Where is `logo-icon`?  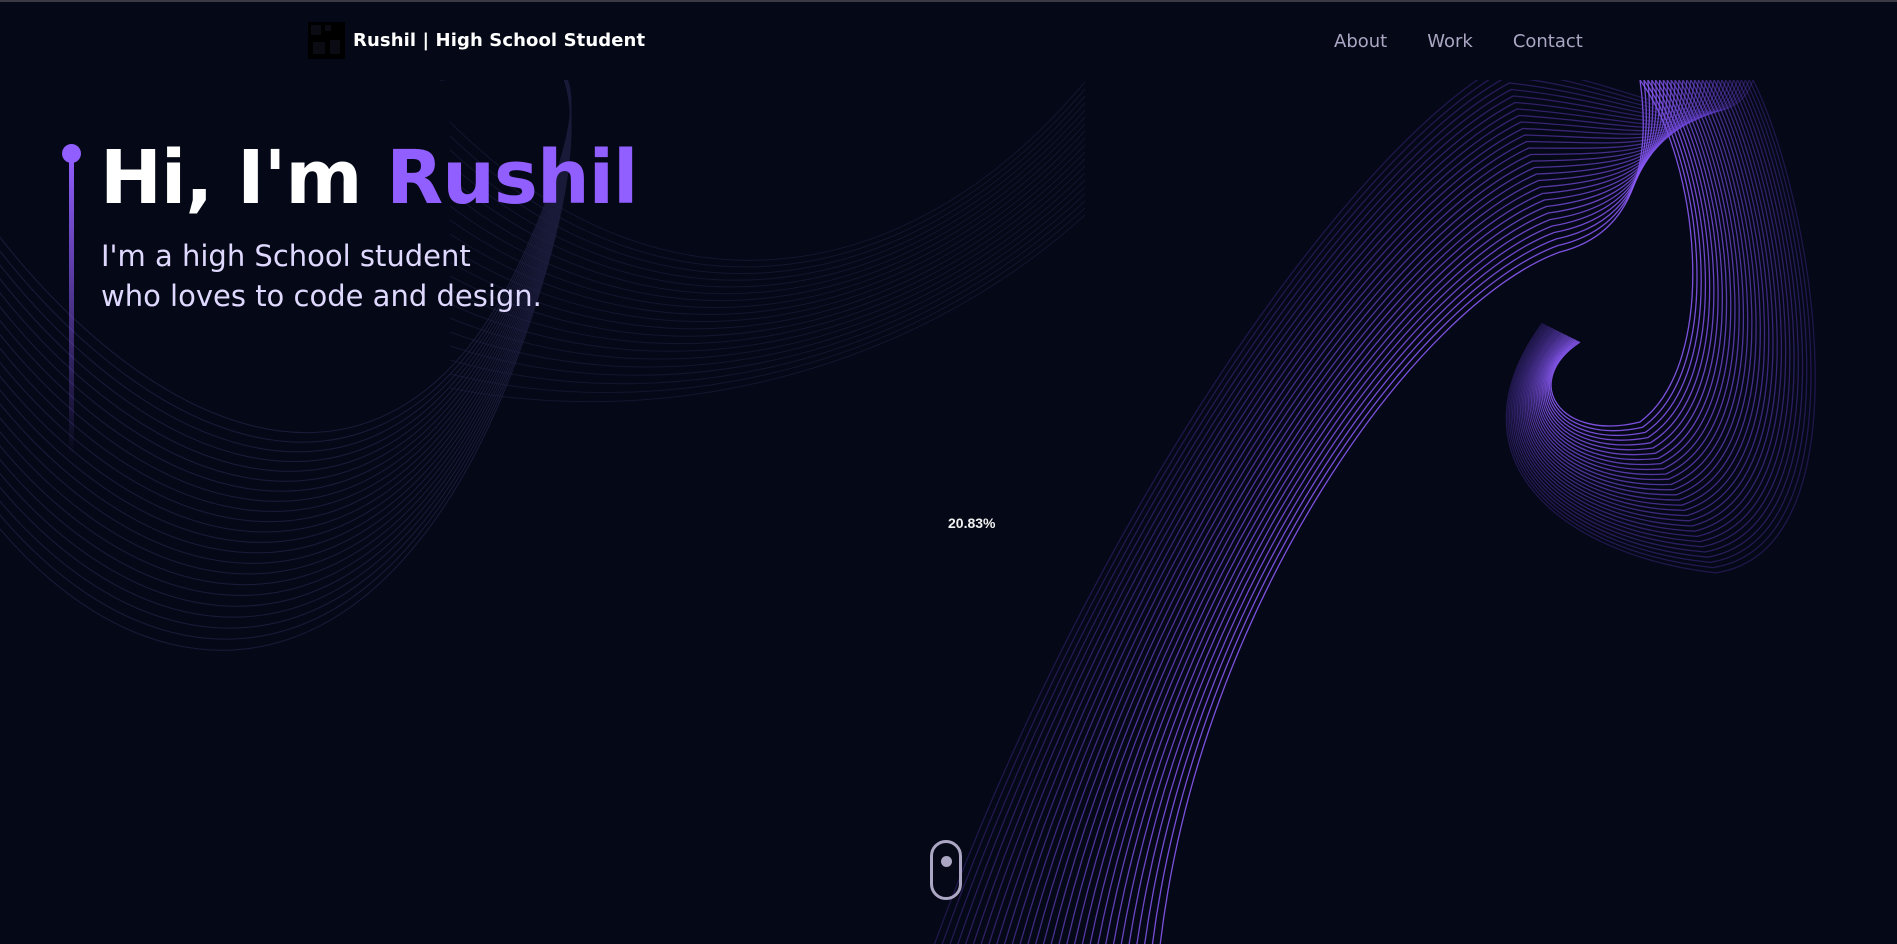 logo-icon is located at coordinates (326, 40).